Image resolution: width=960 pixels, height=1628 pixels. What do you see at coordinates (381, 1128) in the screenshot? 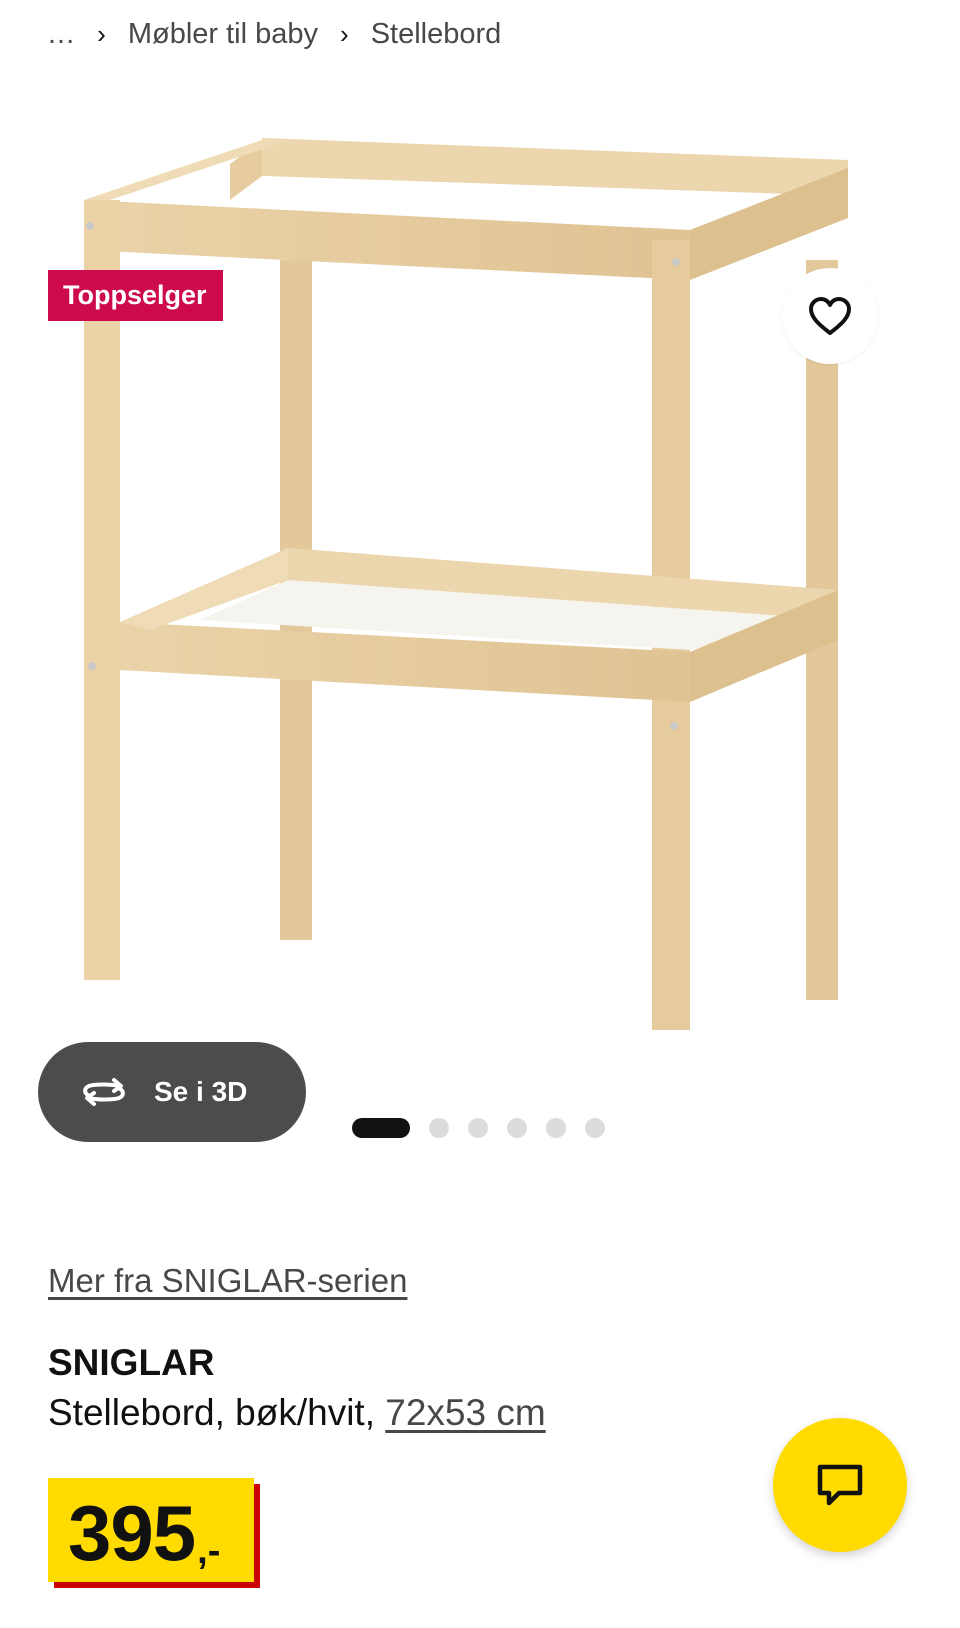
I see `pagination-dot-active` at bounding box center [381, 1128].